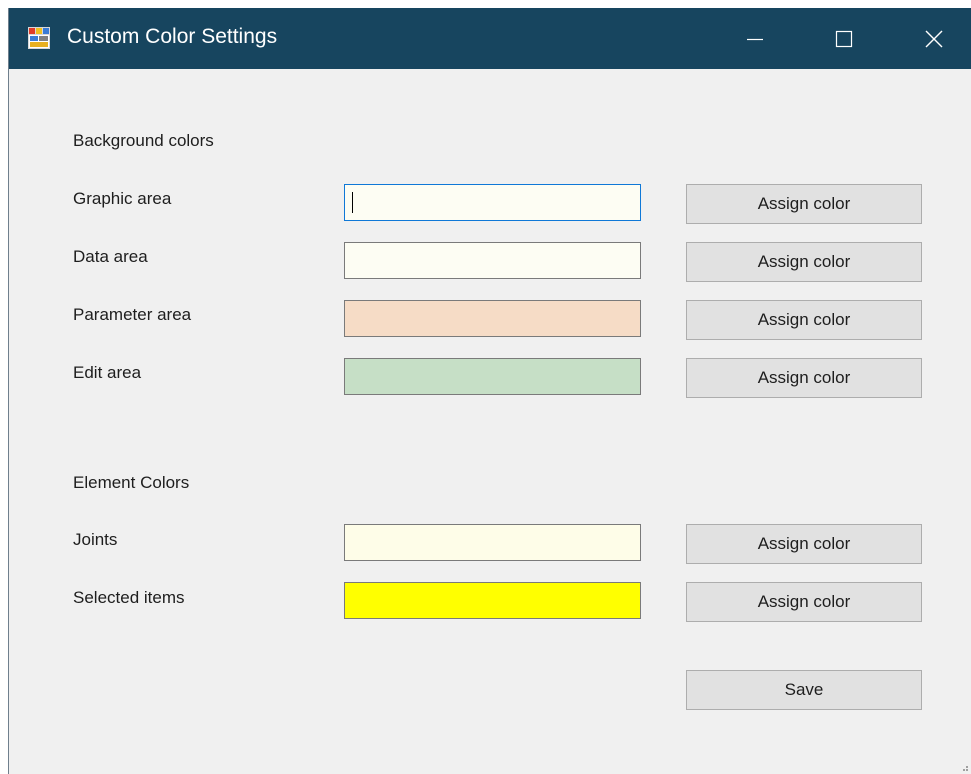 The width and height of the screenshot is (971, 774). What do you see at coordinates (492, 202) in the screenshot?
I see `graphic-area-color-field` at bounding box center [492, 202].